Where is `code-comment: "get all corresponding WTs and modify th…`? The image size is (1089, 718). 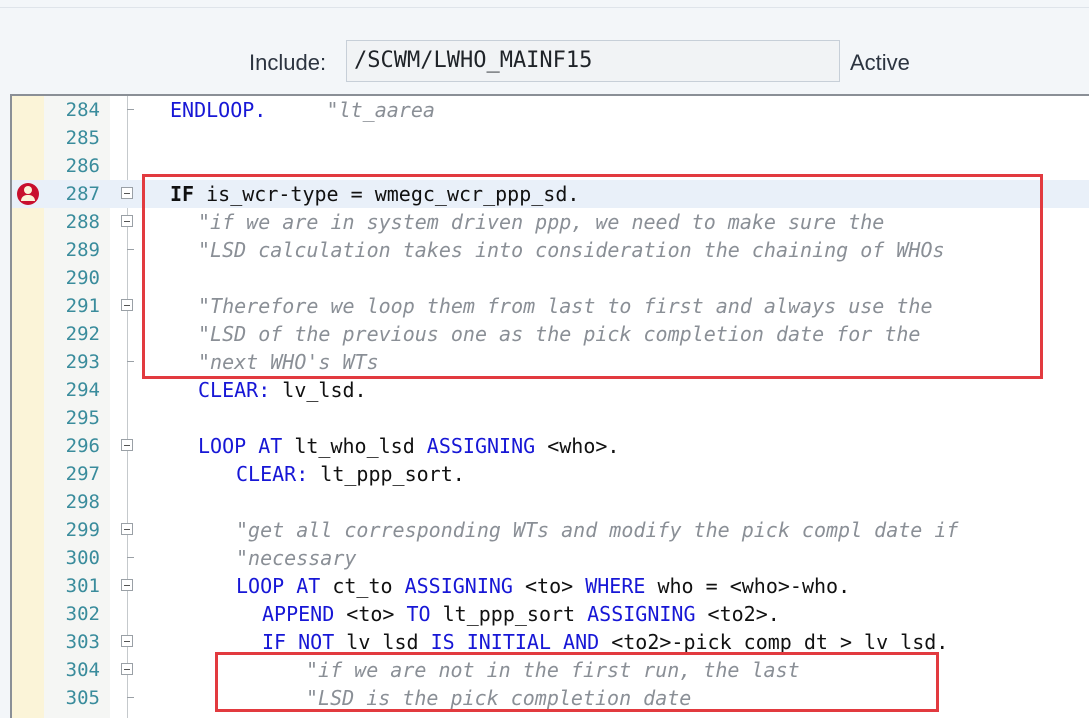 code-comment: "get all corresponding WTs and modify th… is located at coordinates (597, 530).